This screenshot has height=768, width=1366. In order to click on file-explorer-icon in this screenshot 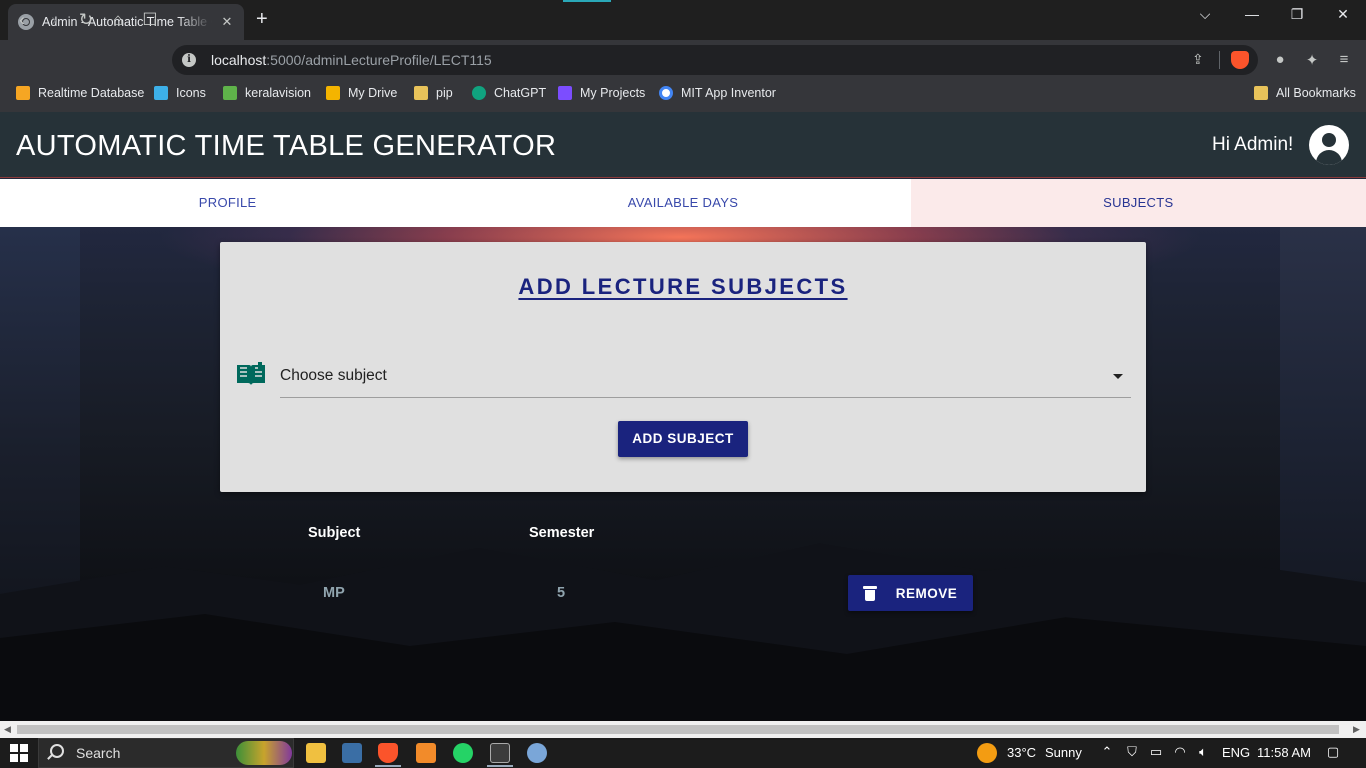, I will do `click(316, 753)`.